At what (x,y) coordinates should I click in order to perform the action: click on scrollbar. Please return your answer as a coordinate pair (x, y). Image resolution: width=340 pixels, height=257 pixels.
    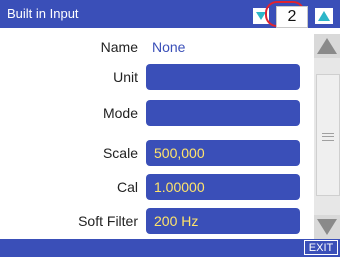
    Looking at the image, I should click on (327, 136).